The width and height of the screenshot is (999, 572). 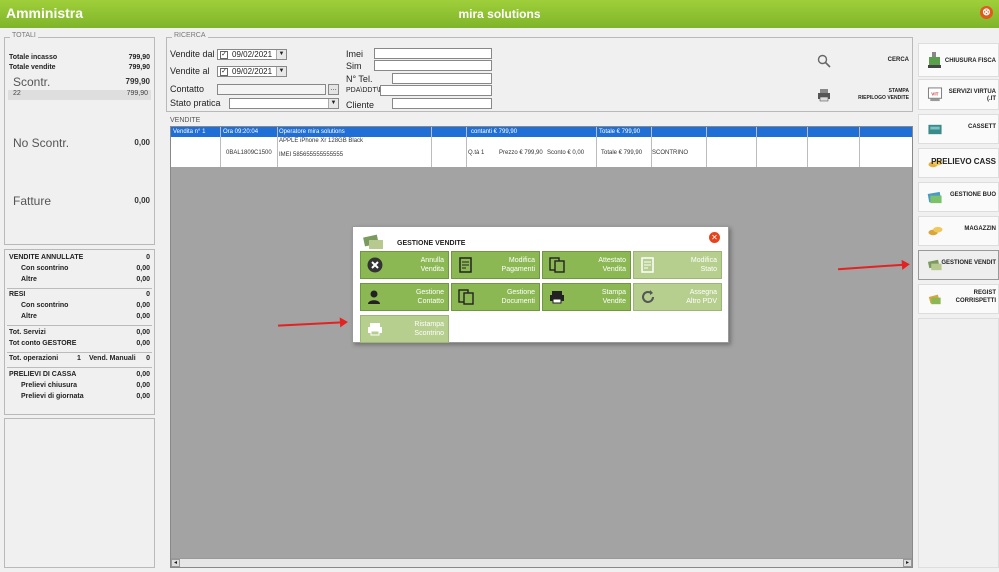 What do you see at coordinates (429, 292) in the screenshot?
I see `tile-label: Gestione` at bounding box center [429, 292].